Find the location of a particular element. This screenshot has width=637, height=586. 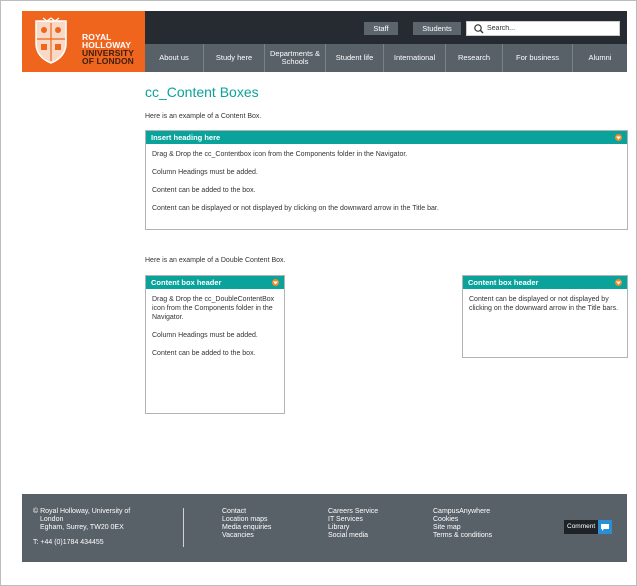

nav-departments-schools: Departments & Schools is located at coordinates (295, 58).